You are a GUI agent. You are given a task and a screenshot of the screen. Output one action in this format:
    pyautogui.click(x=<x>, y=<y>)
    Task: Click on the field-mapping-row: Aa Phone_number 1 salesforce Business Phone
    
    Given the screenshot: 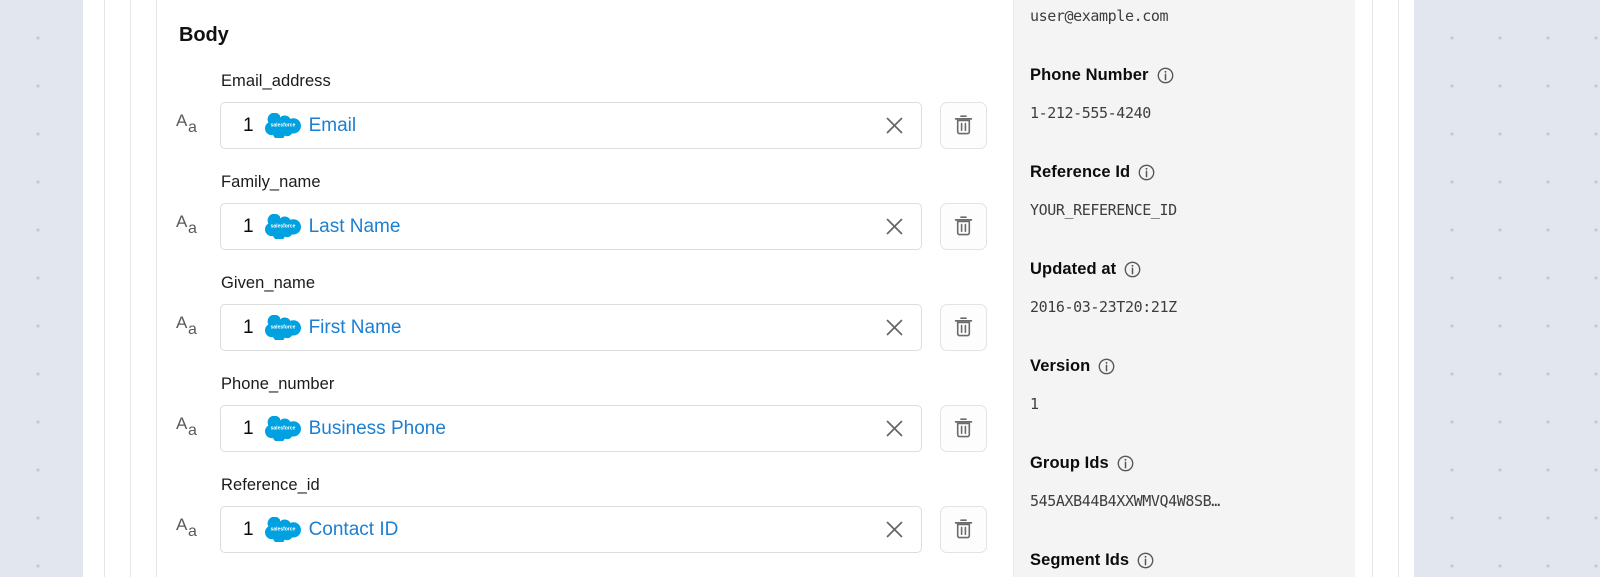 What is the action you would take?
    pyautogui.click(x=585, y=425)
    